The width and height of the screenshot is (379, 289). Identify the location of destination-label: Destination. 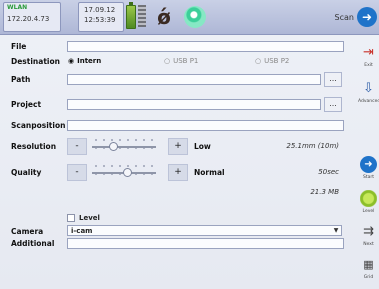
(35, 61).